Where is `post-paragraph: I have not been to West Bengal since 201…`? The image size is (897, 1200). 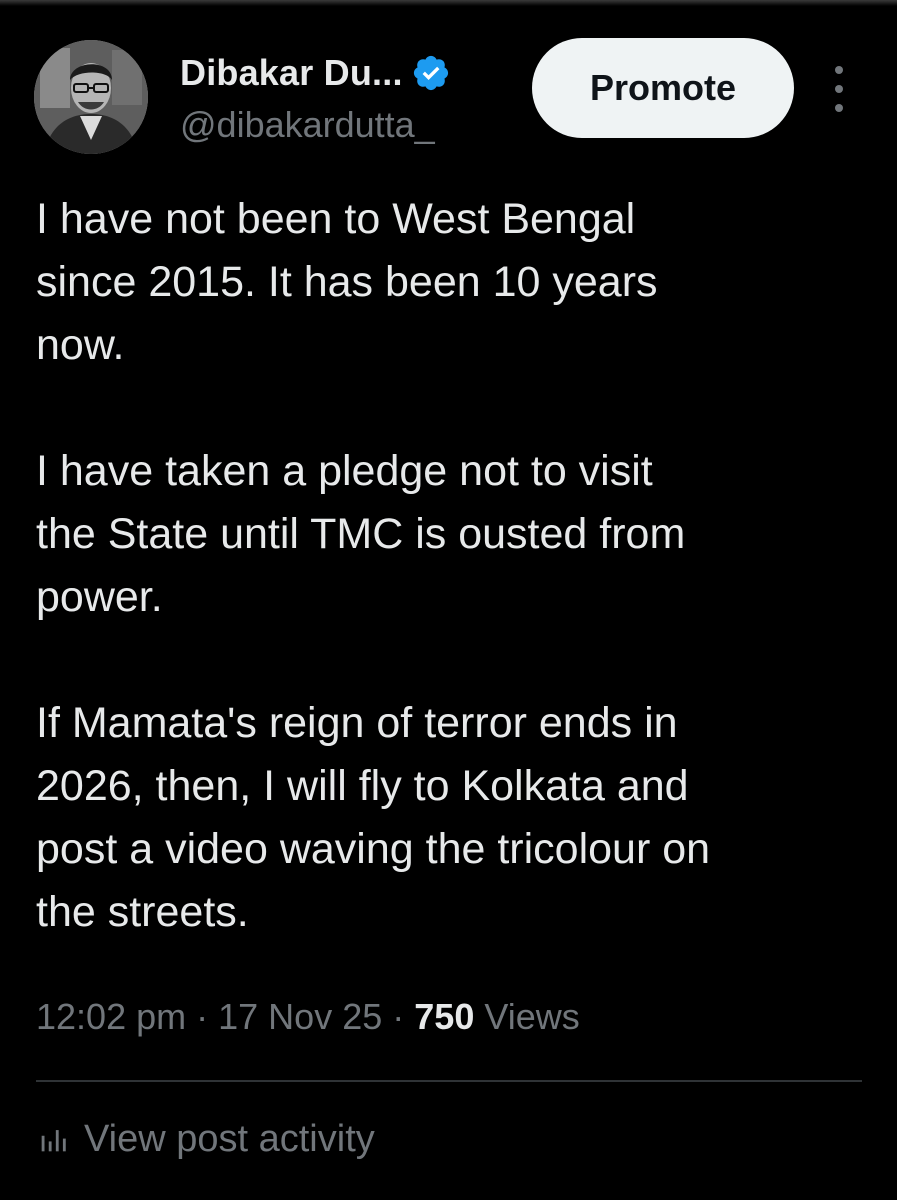
post-paragraph: I have not been to West Bengal since 201… is located at coordinates (347, 282).